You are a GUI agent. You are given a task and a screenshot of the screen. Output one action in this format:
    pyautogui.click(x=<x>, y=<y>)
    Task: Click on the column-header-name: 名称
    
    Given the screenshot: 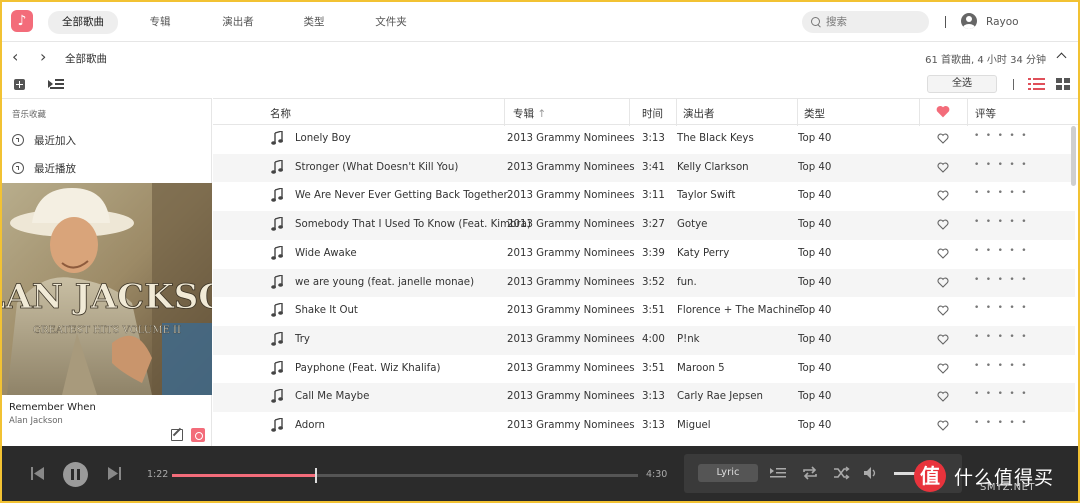 What is the action you would take?
    pyautogui.click(x=280, y=113)
    